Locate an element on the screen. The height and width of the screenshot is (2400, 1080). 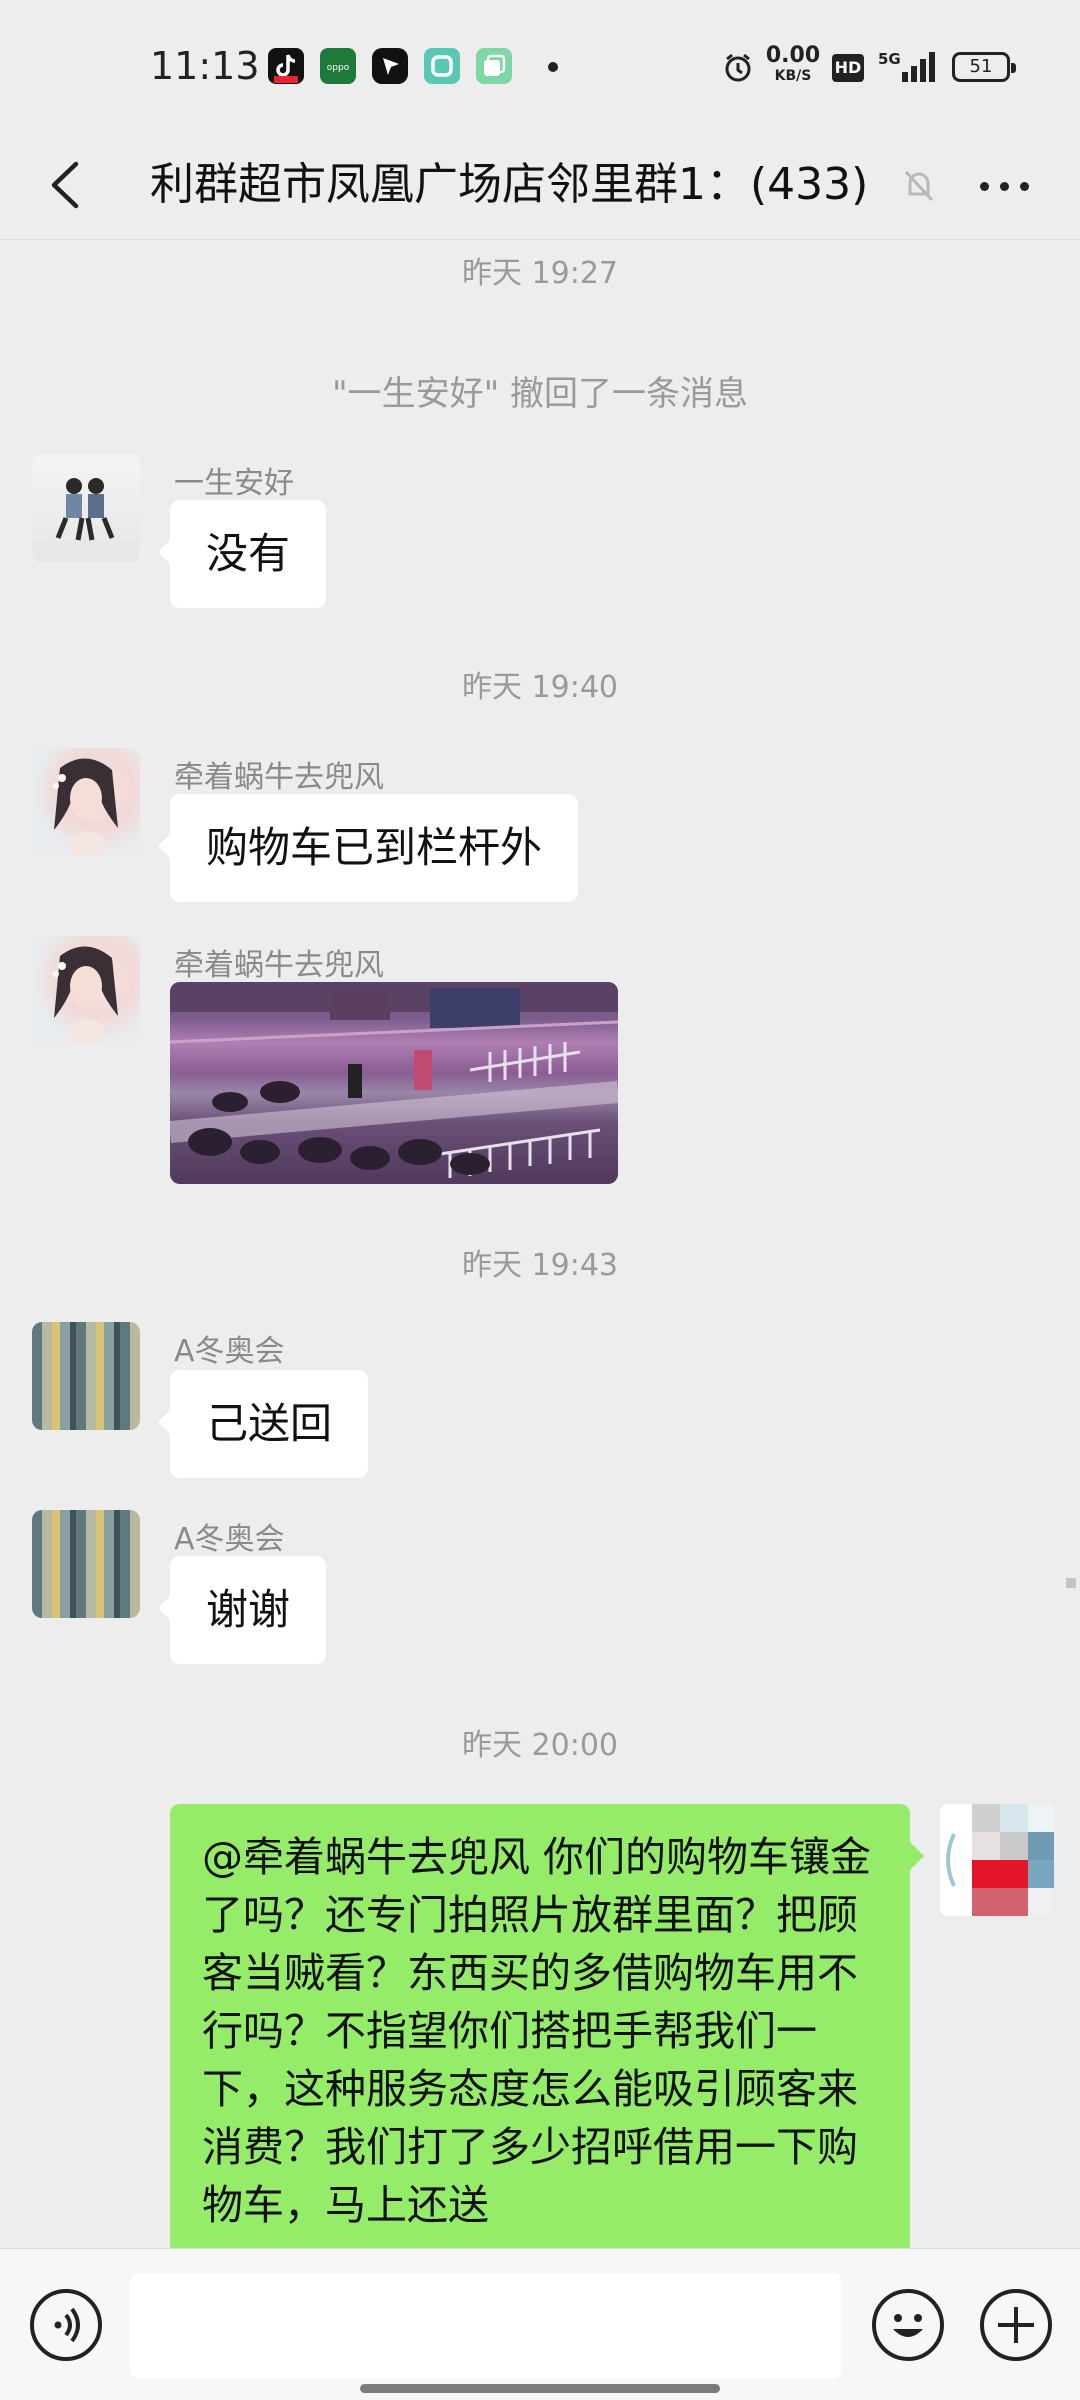
sender-name: 一生安好 is located at coordinates (234, 483).